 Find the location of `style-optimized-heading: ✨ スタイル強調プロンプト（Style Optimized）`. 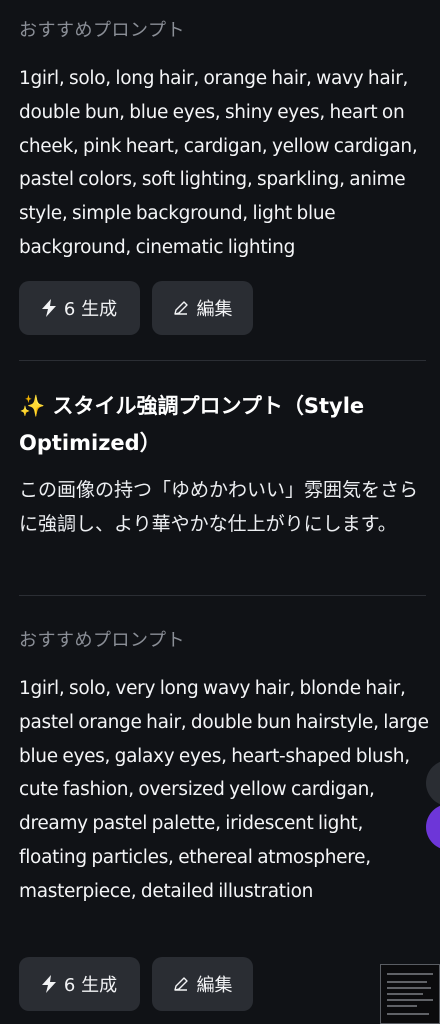

style-optimized-heading: ✨ スタイル強調プロンプト（Style Optimized） is located at coordinates (219, 425).